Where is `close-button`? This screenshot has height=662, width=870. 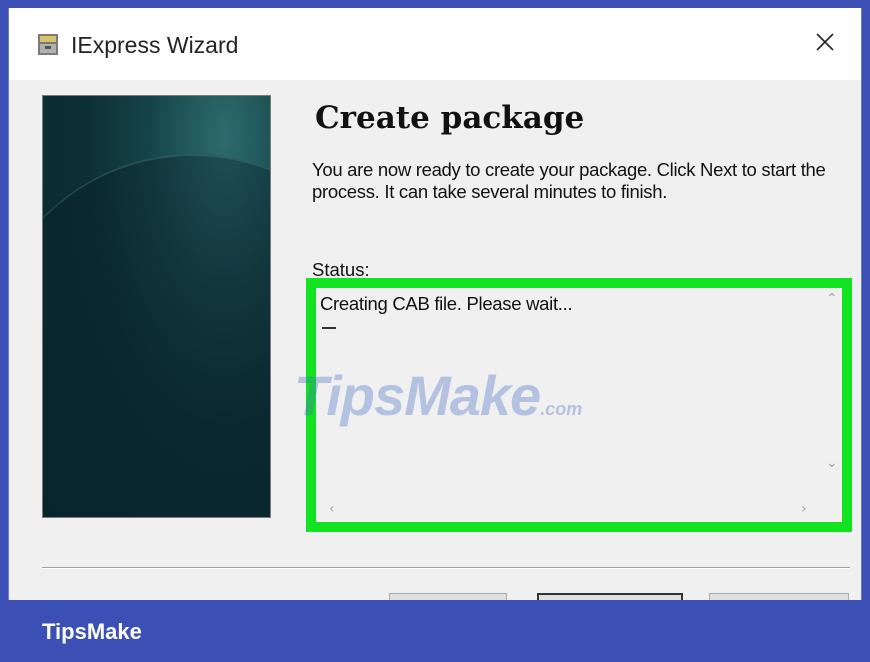
close-button is located at coordinates (825, 44).